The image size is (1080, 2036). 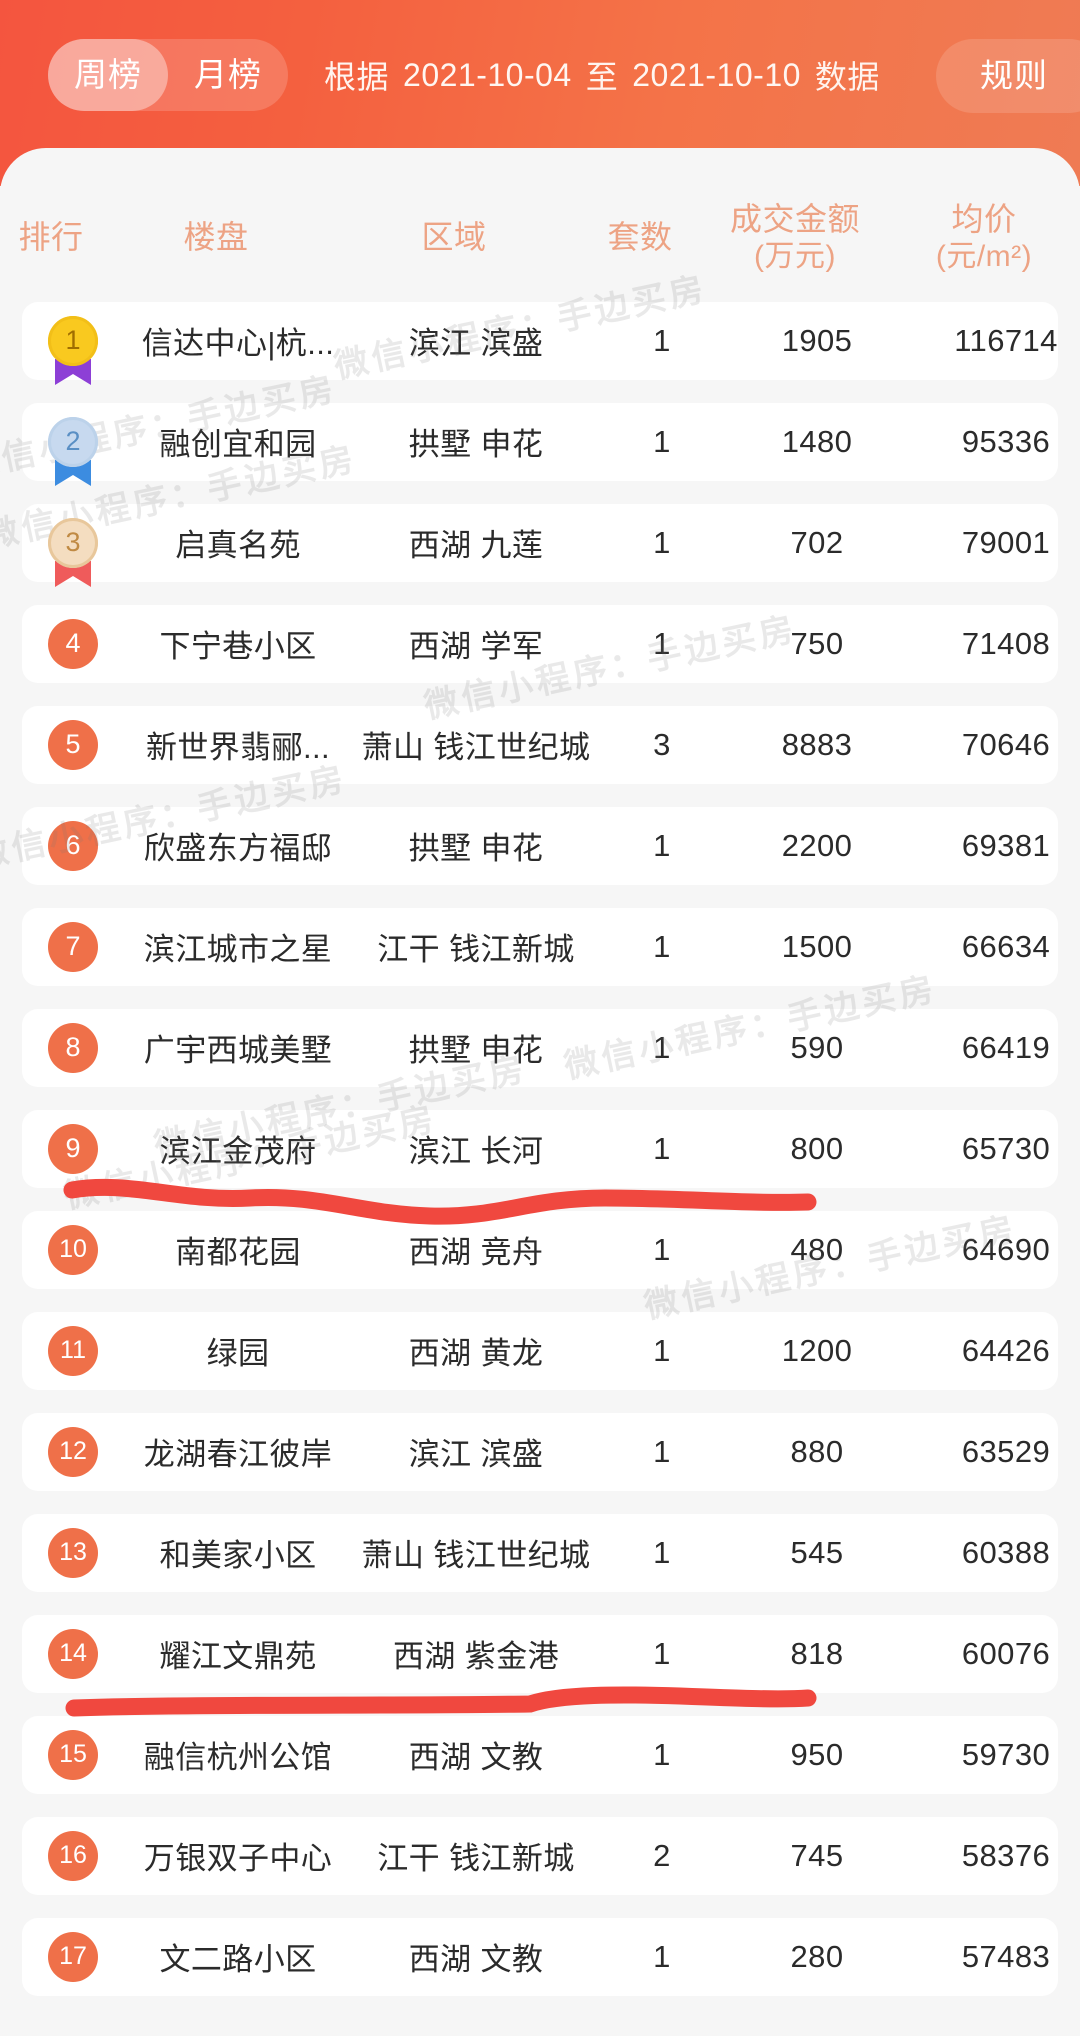 I want to click on average-price: 66419, so click(x=1006, y=1047).